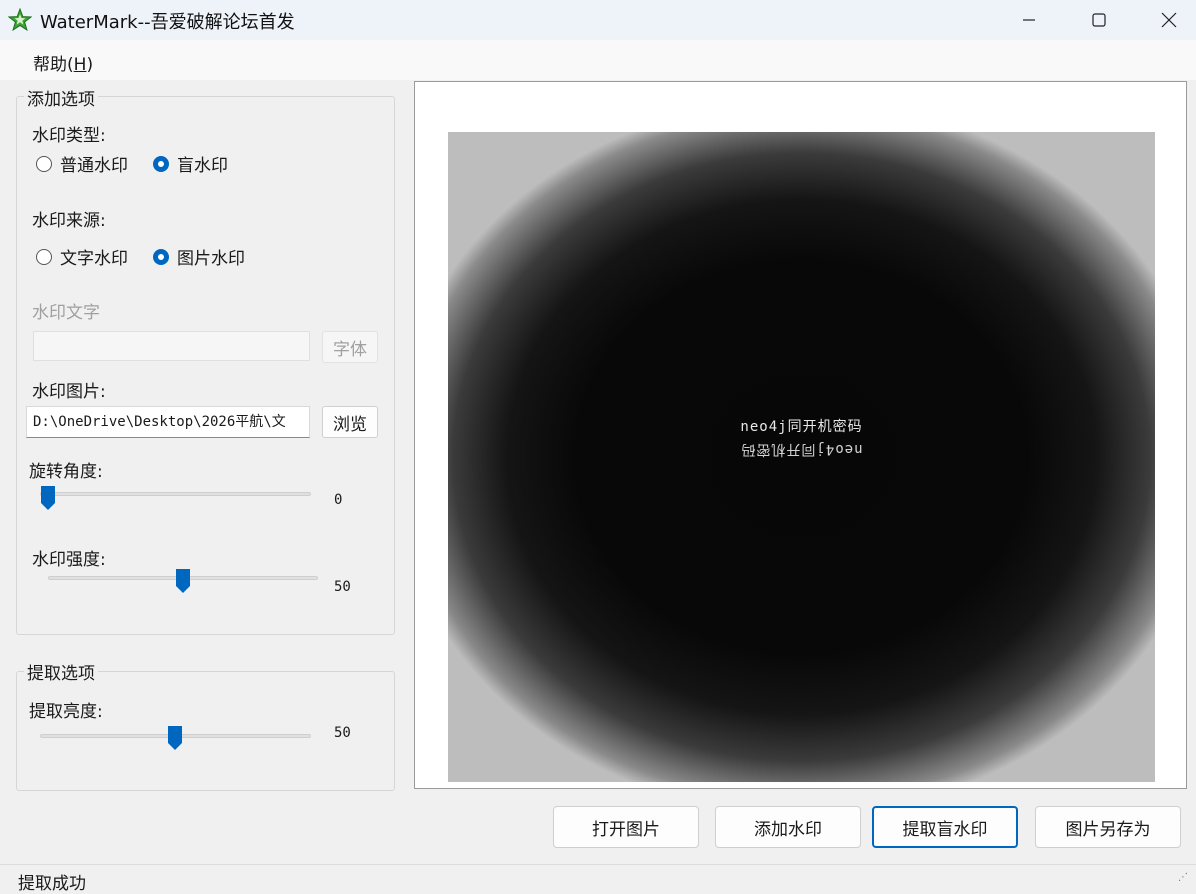  I want to click on rotation-slider-track, so click(175, 494).